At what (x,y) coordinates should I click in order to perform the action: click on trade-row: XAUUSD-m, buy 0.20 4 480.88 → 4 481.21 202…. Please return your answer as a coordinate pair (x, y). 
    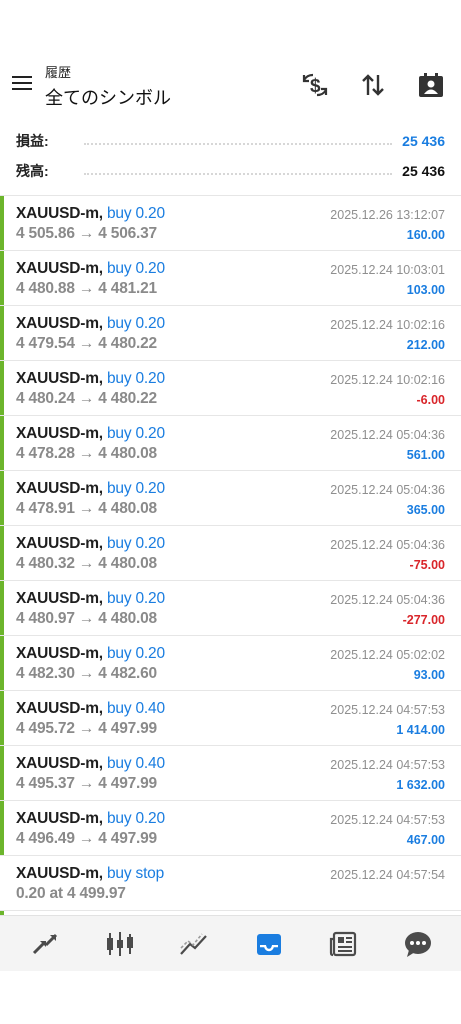
    Looking at the image, I should click on (230, 278).